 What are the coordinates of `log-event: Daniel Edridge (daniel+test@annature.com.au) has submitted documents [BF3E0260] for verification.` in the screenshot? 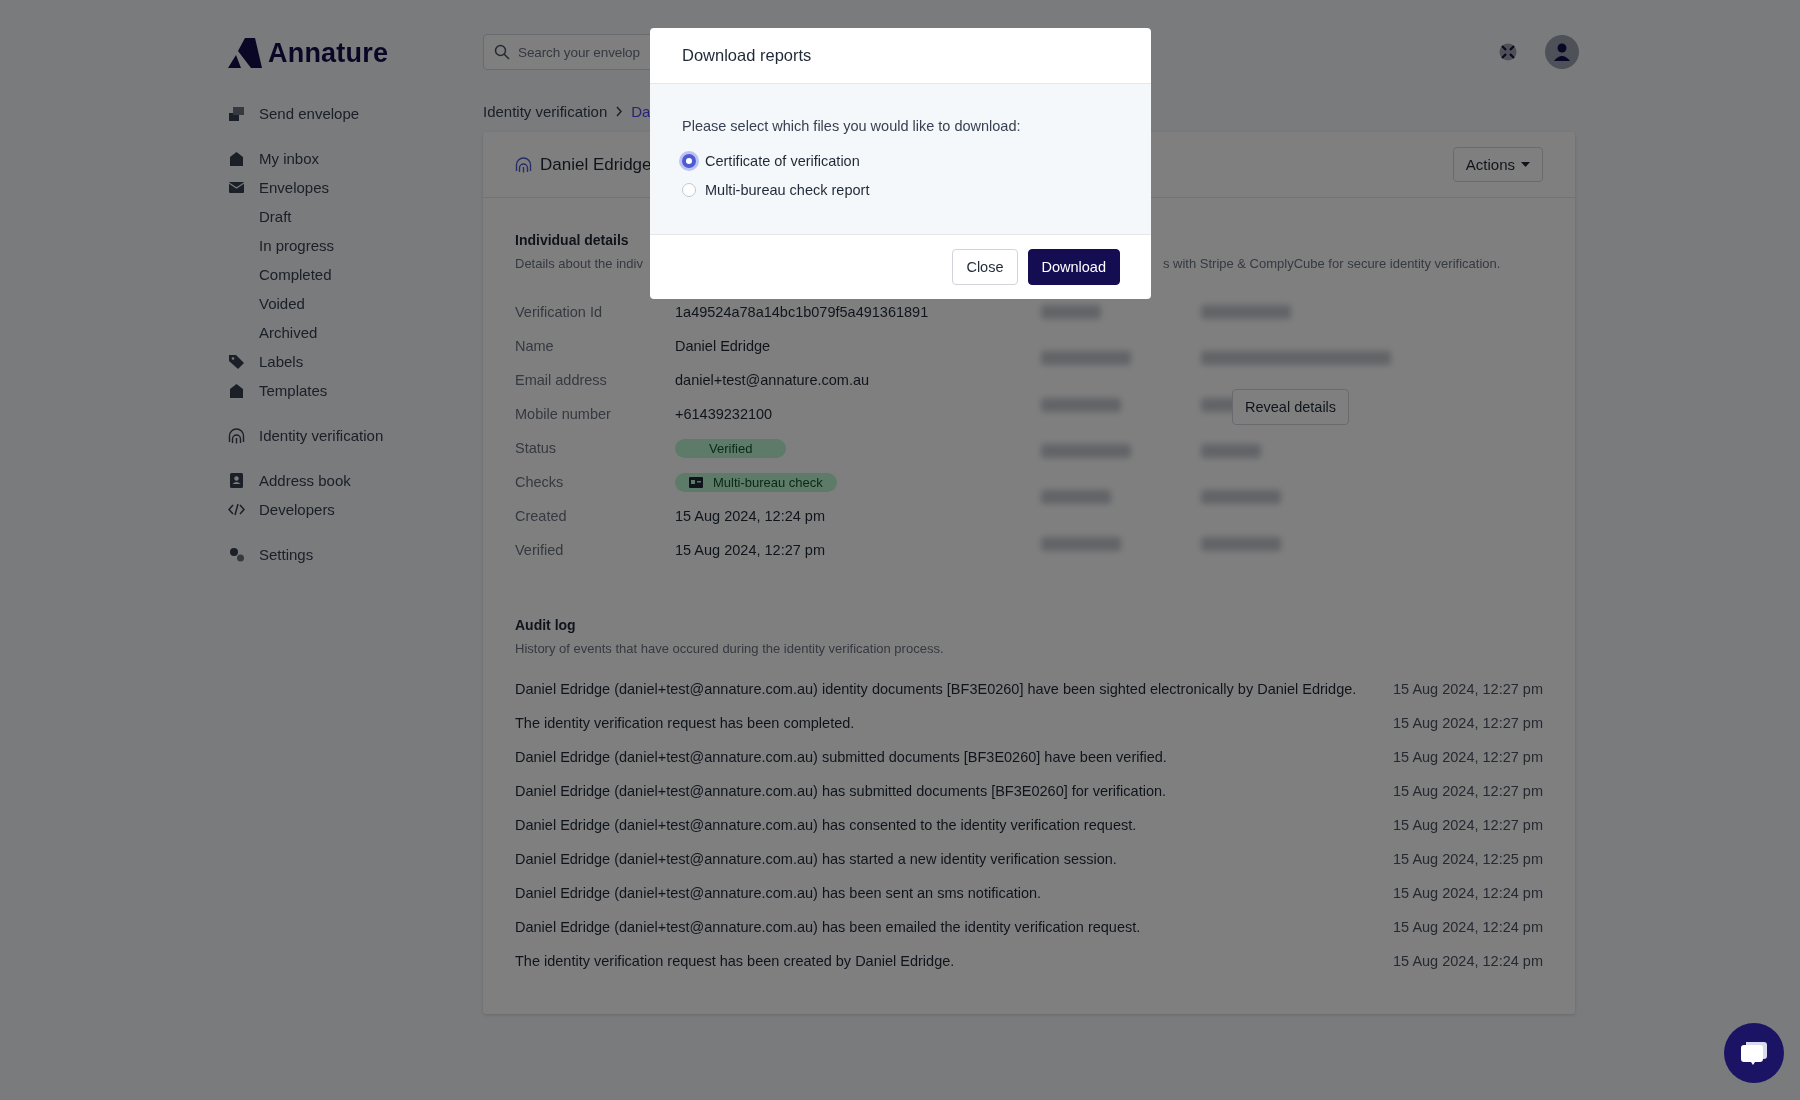 It's located at (841, 791).